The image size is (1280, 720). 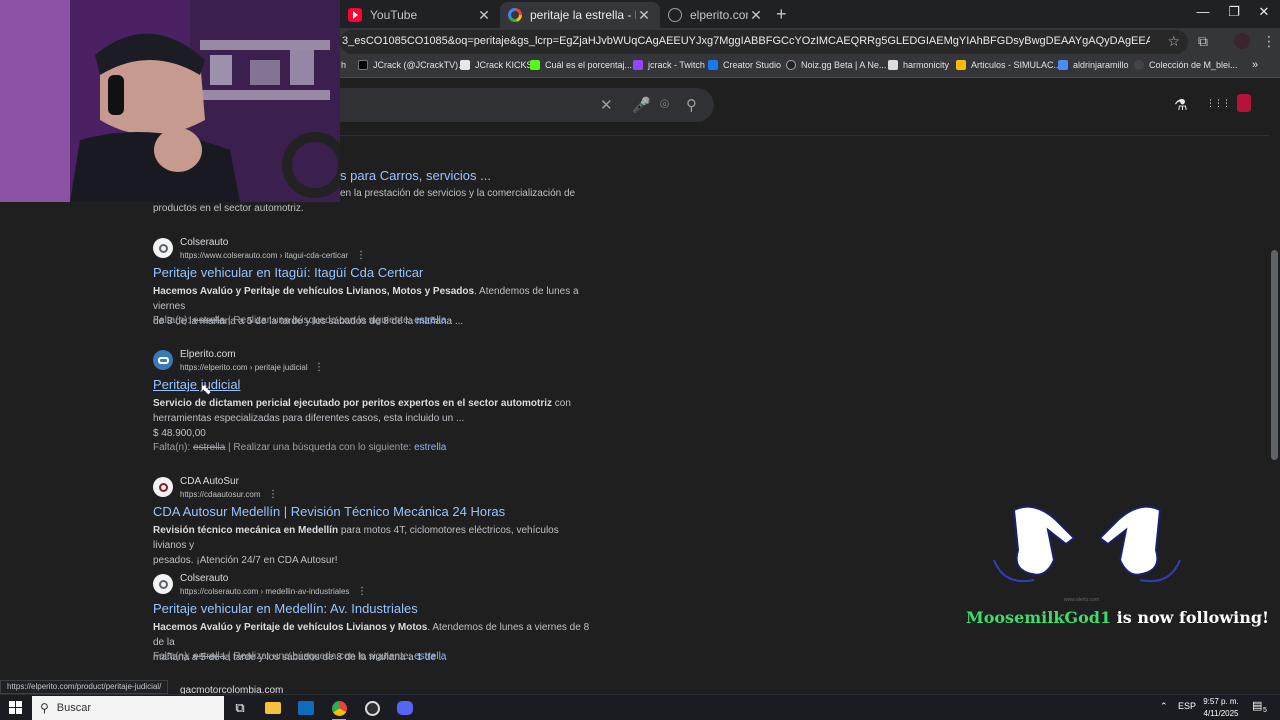 What do you see at coordinates (339, 709) in the screenshot?
I see `chrome-icon` at bounding box center [339, 709].